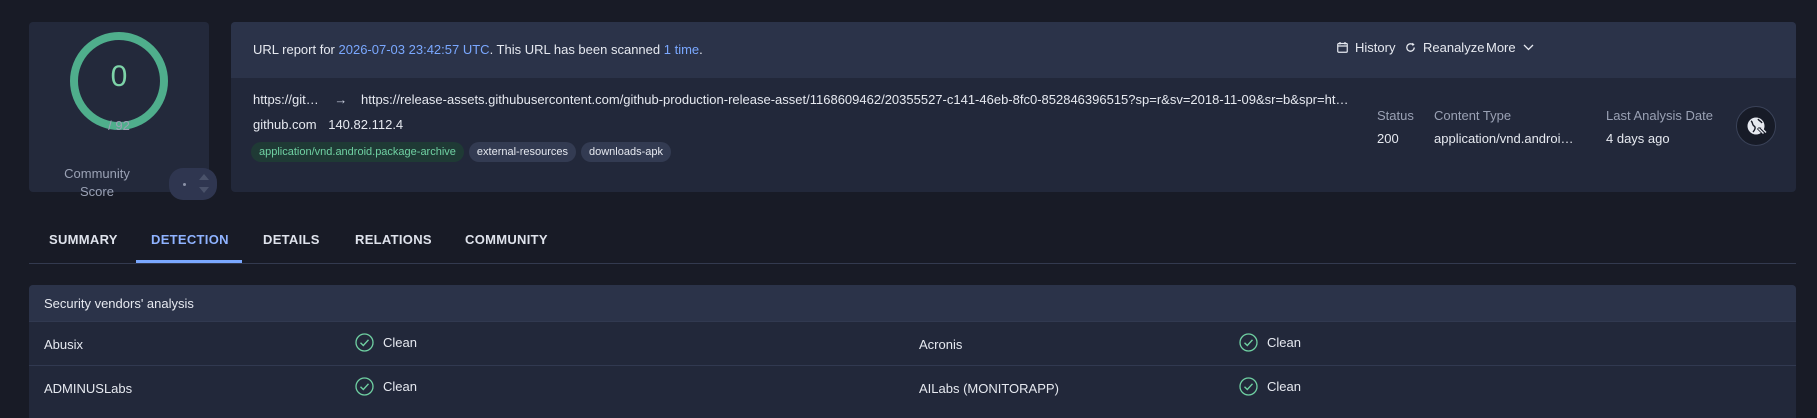  Describe the element at coordinates (1395, 115) in the screenshot. I see `status-label: Status` at that location.